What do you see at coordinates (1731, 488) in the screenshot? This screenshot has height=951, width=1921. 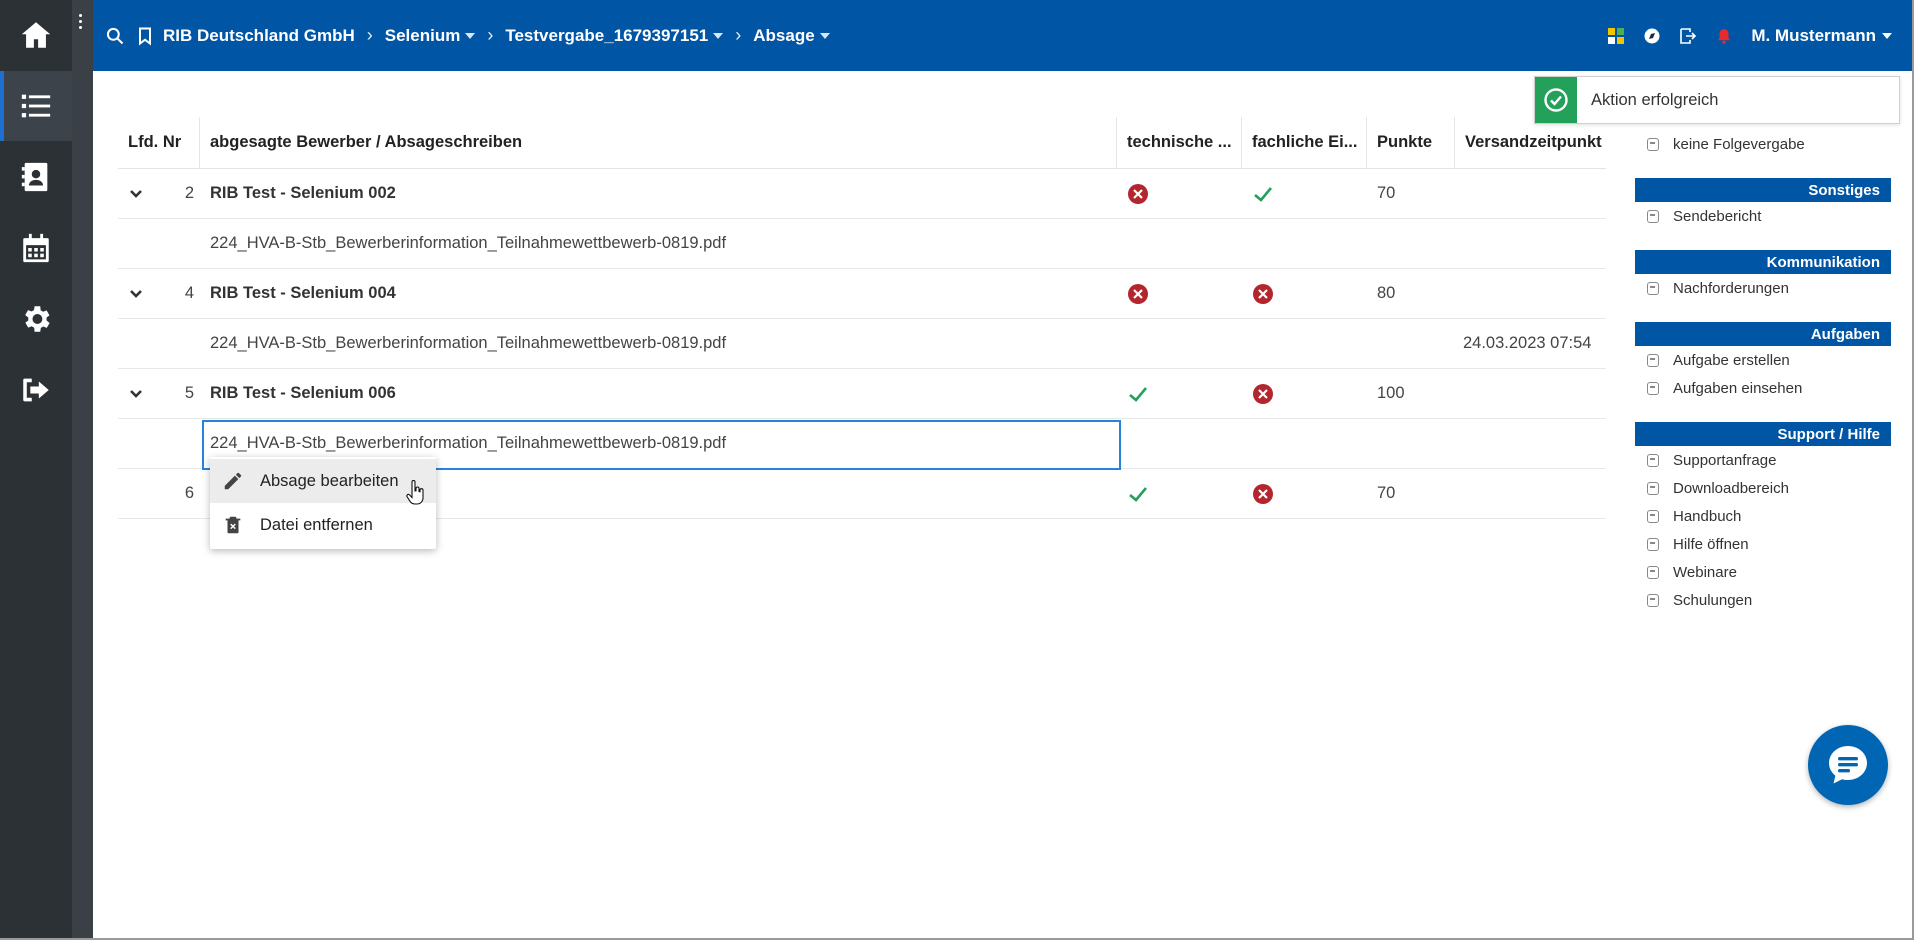 I see `link-label: Downloadbereich` at bounding box center [1731, 488].